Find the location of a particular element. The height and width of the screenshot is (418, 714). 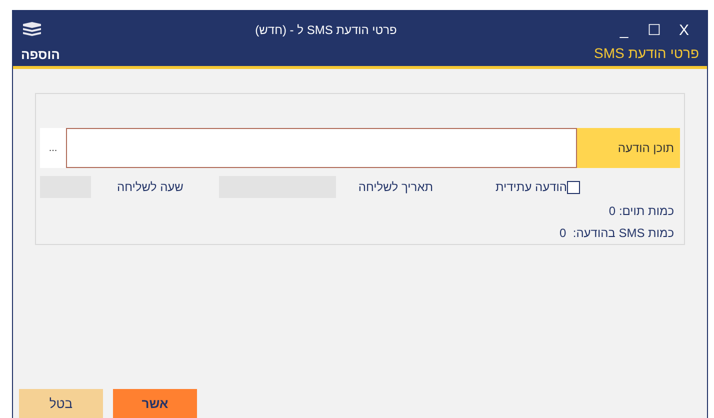

field-label: תוכן הודעה is located at coordinates (628, 148).